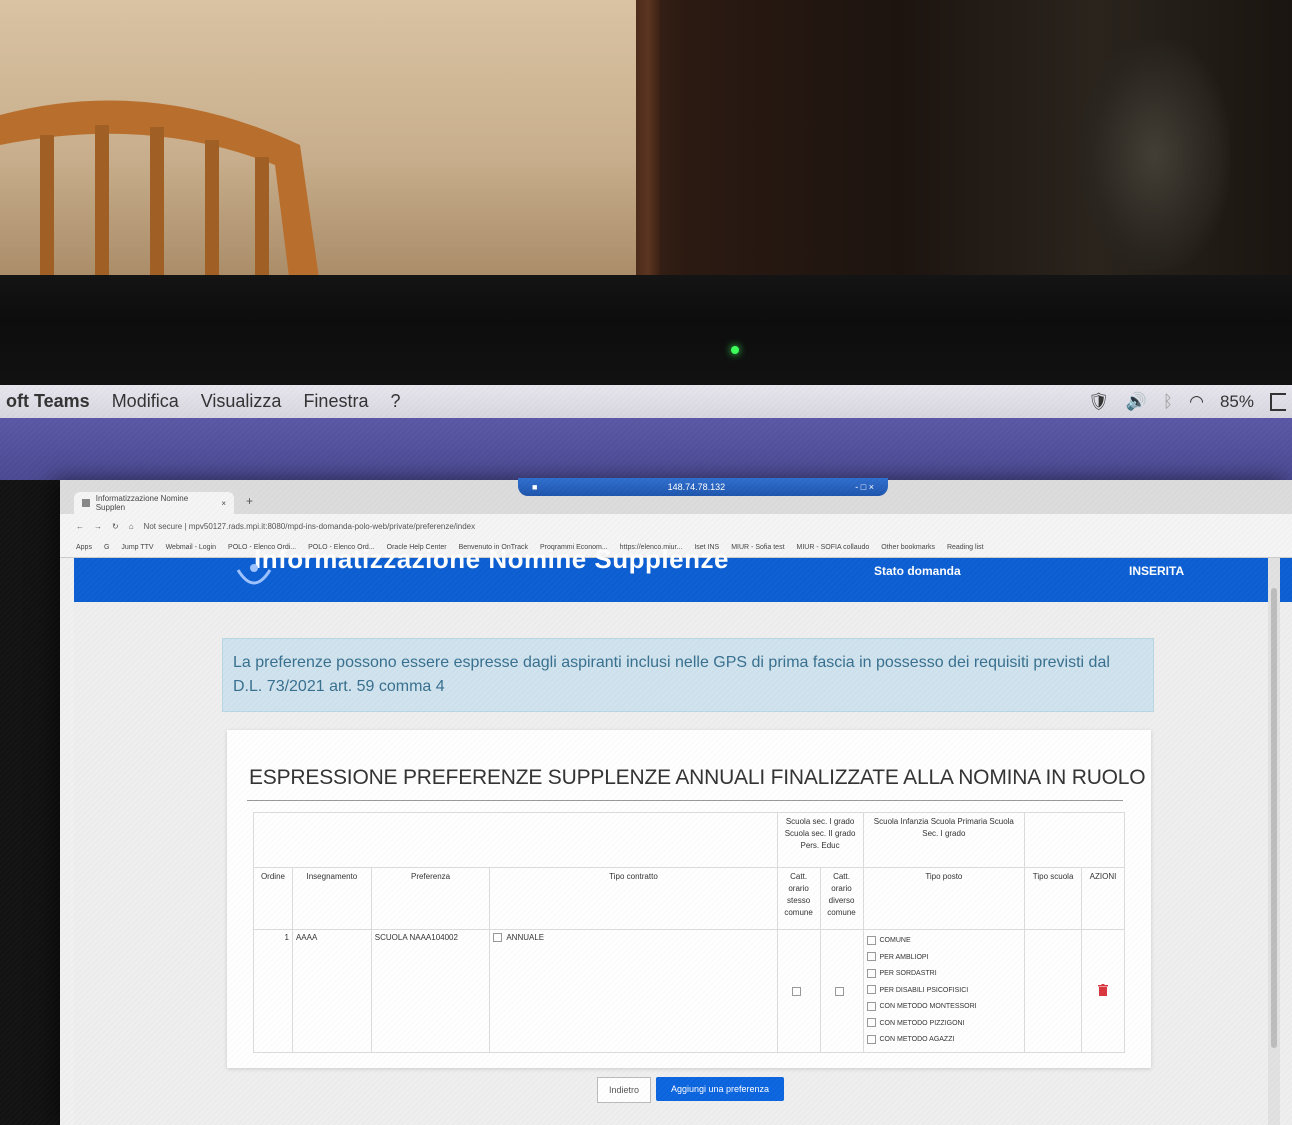 This screenshot has height=1125, width=1292. I want to click on tipo-posto-option: PER SORDASTRI, so click(944, 974).